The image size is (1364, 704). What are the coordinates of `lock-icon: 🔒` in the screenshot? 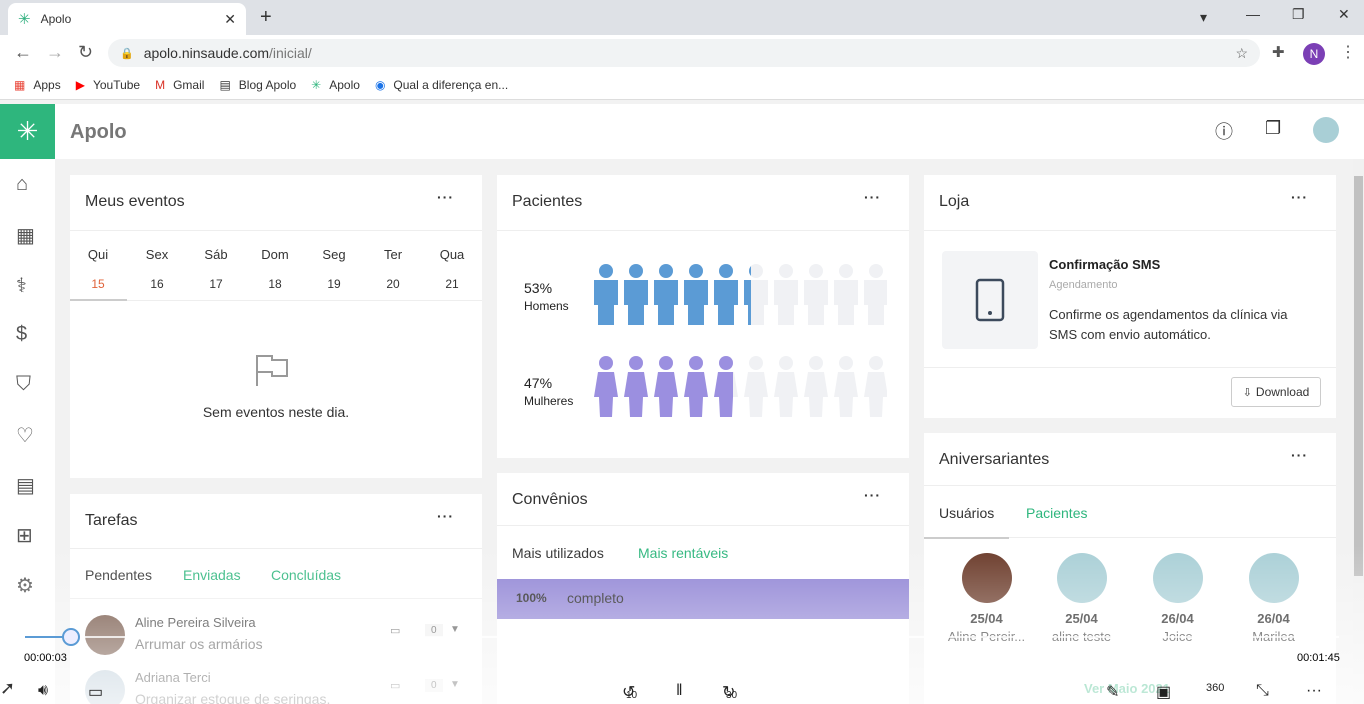 It's located at (127, 53).